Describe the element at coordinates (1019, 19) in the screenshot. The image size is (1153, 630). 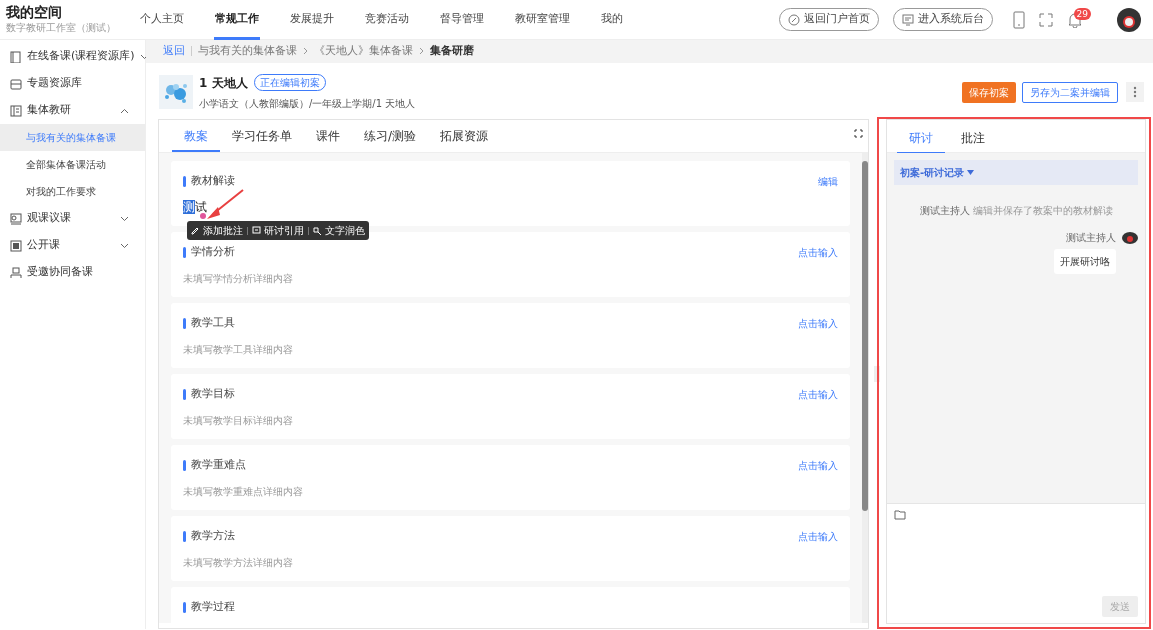
I see `tablet-icon` at that location.